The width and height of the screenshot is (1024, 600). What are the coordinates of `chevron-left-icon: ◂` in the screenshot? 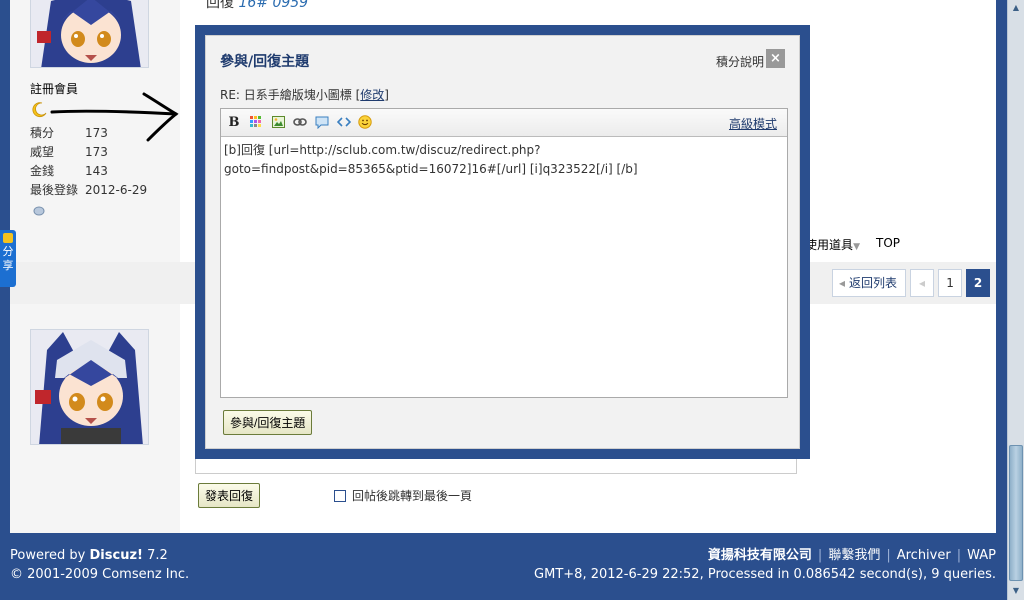 It's located at (842, 283).